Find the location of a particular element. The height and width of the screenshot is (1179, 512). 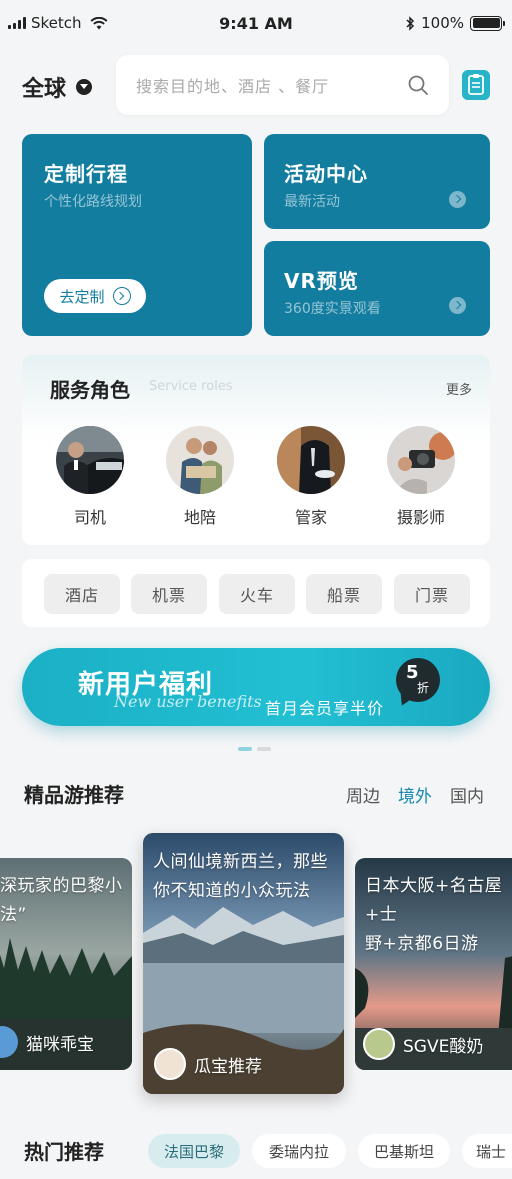

post-card-japan: 日本大阪+名古屋+士 野+京都6日游 SGVE酸奶 is located at coordinates (433, 964).